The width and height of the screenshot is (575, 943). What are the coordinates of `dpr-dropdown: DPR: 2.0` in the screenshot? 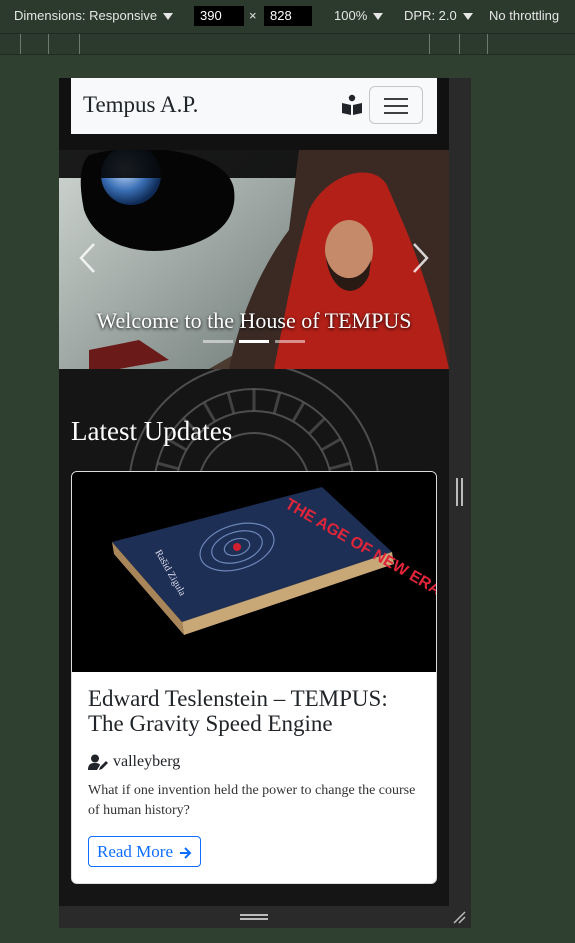 It's located at (438, 15).